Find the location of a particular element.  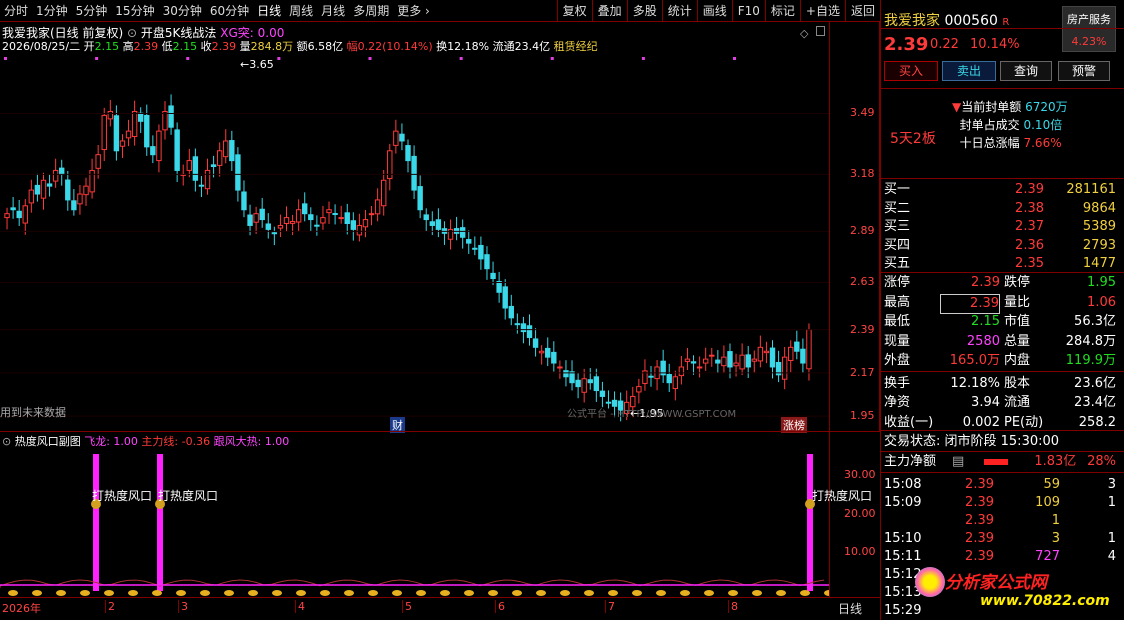

tool-button-7: +自选 is located at coordinates (822, 11).